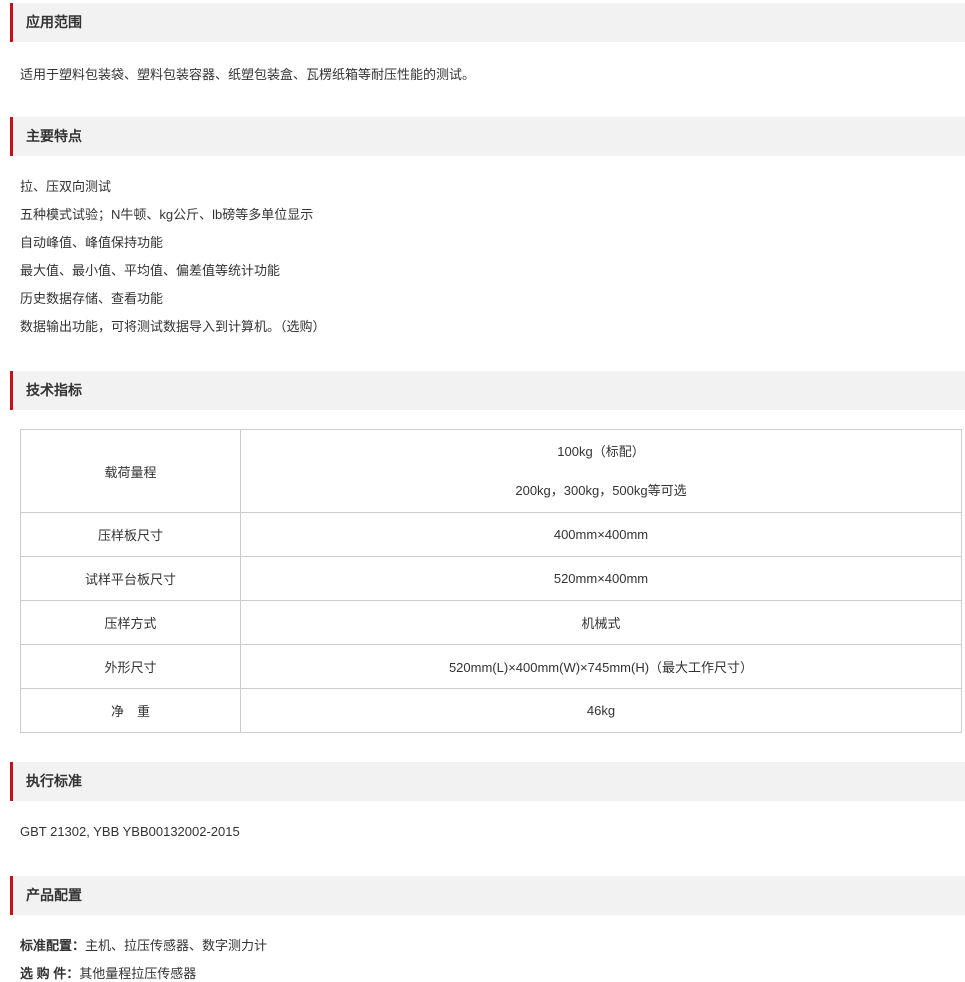 Image resolution: width=965 pixels, height=982 pixels. I want to click on spec-value: 400mm×400mm, so click(601, 534).